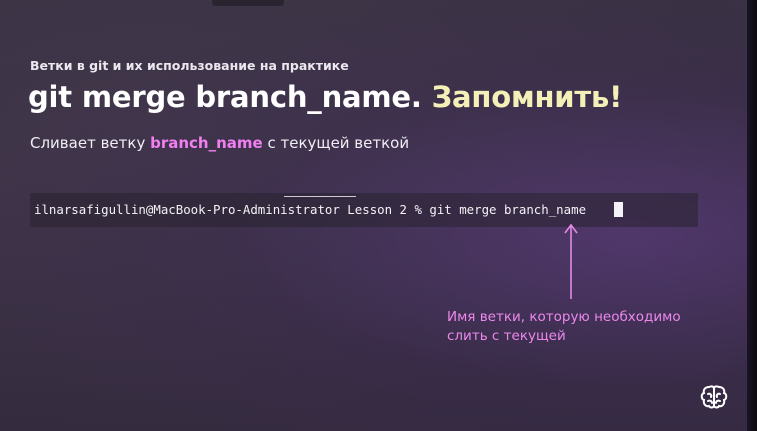 Image resolution: width=757 pixels, height=431 pixels. What do you see at coordinates (248, 3) in the screenshot?
I see `camera-notch` at bounding box center [248, 3].